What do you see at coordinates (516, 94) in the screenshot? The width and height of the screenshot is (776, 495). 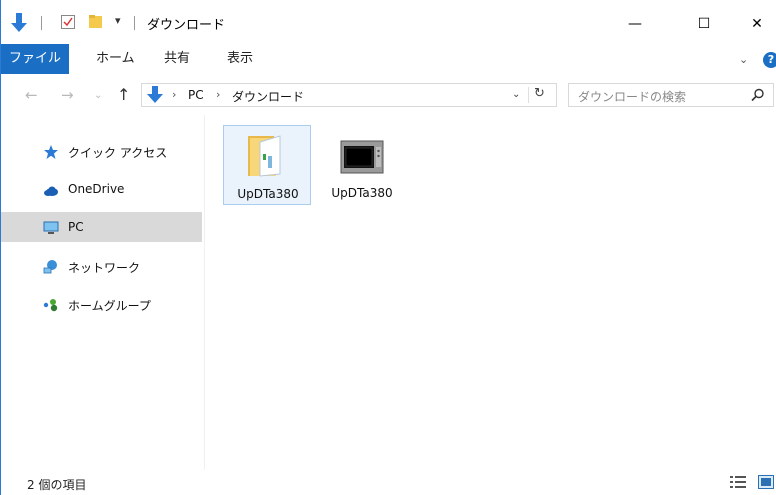 I see `address-dropdown: ⌄` at bounding box center [516, 94].